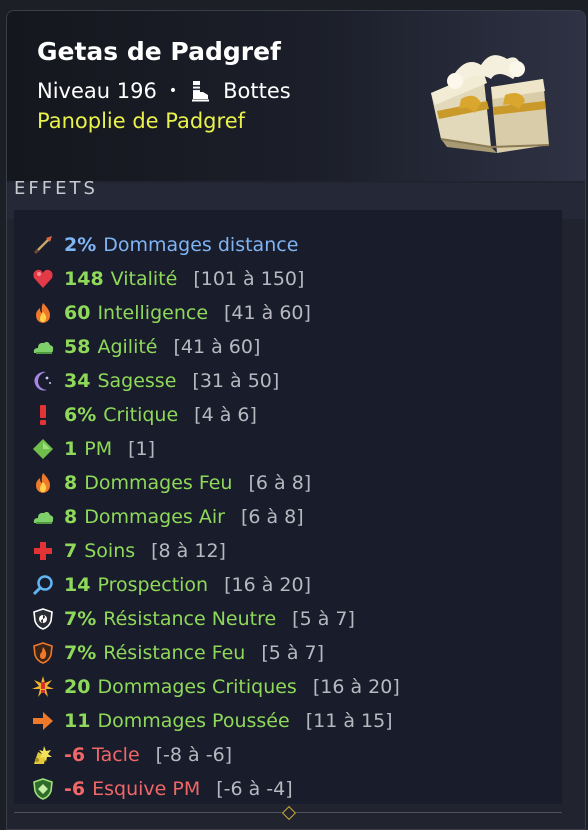  Describe the element at coordinates (97, 91) in the screenshot. I see `item-level: Niveau 196` at that location.